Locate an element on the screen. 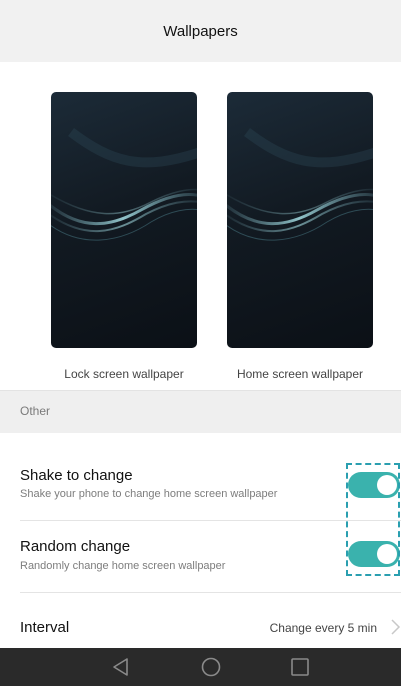 The height and width of the screenshot is (686, 401). section-header-other: Other is located at coordinates (200, 411).